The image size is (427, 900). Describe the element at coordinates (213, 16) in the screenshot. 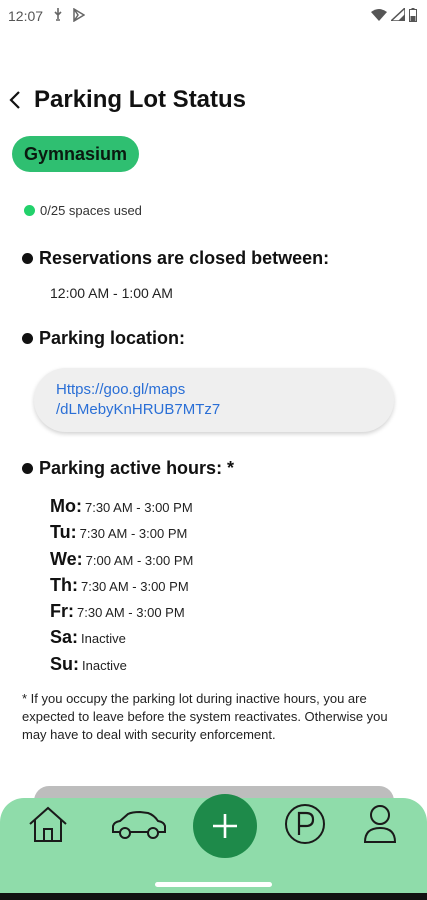

I see `status-bar: 12:07` at that location.